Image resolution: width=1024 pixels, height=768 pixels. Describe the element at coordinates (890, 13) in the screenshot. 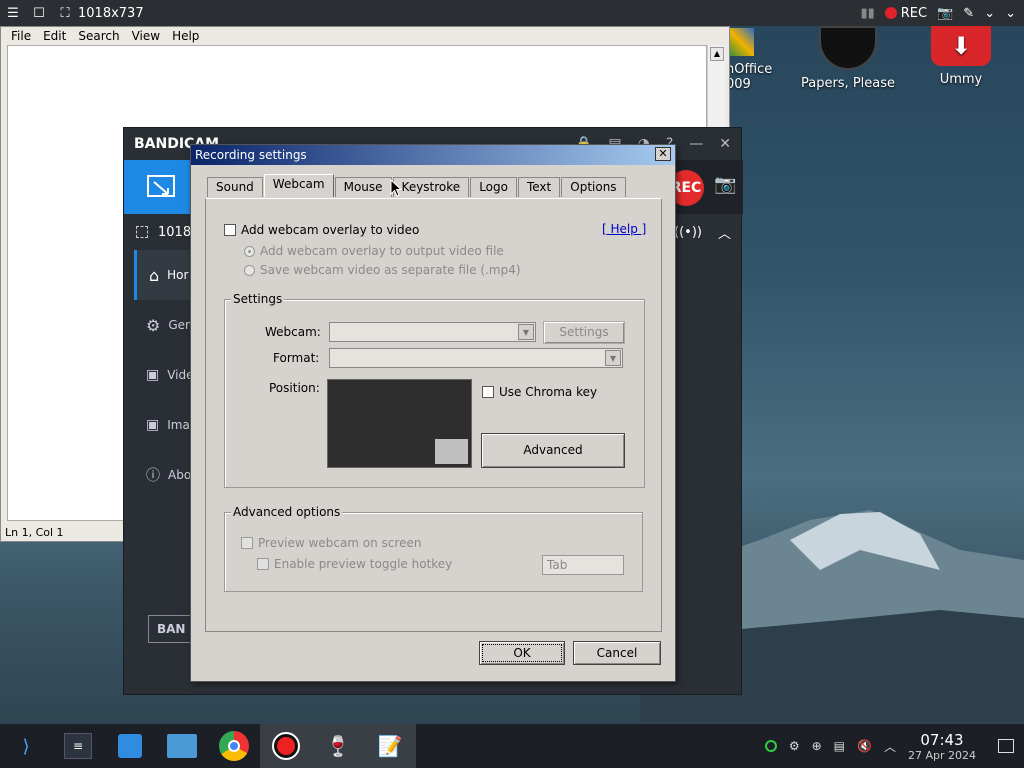

I see `rec-dot-icon` at that location.